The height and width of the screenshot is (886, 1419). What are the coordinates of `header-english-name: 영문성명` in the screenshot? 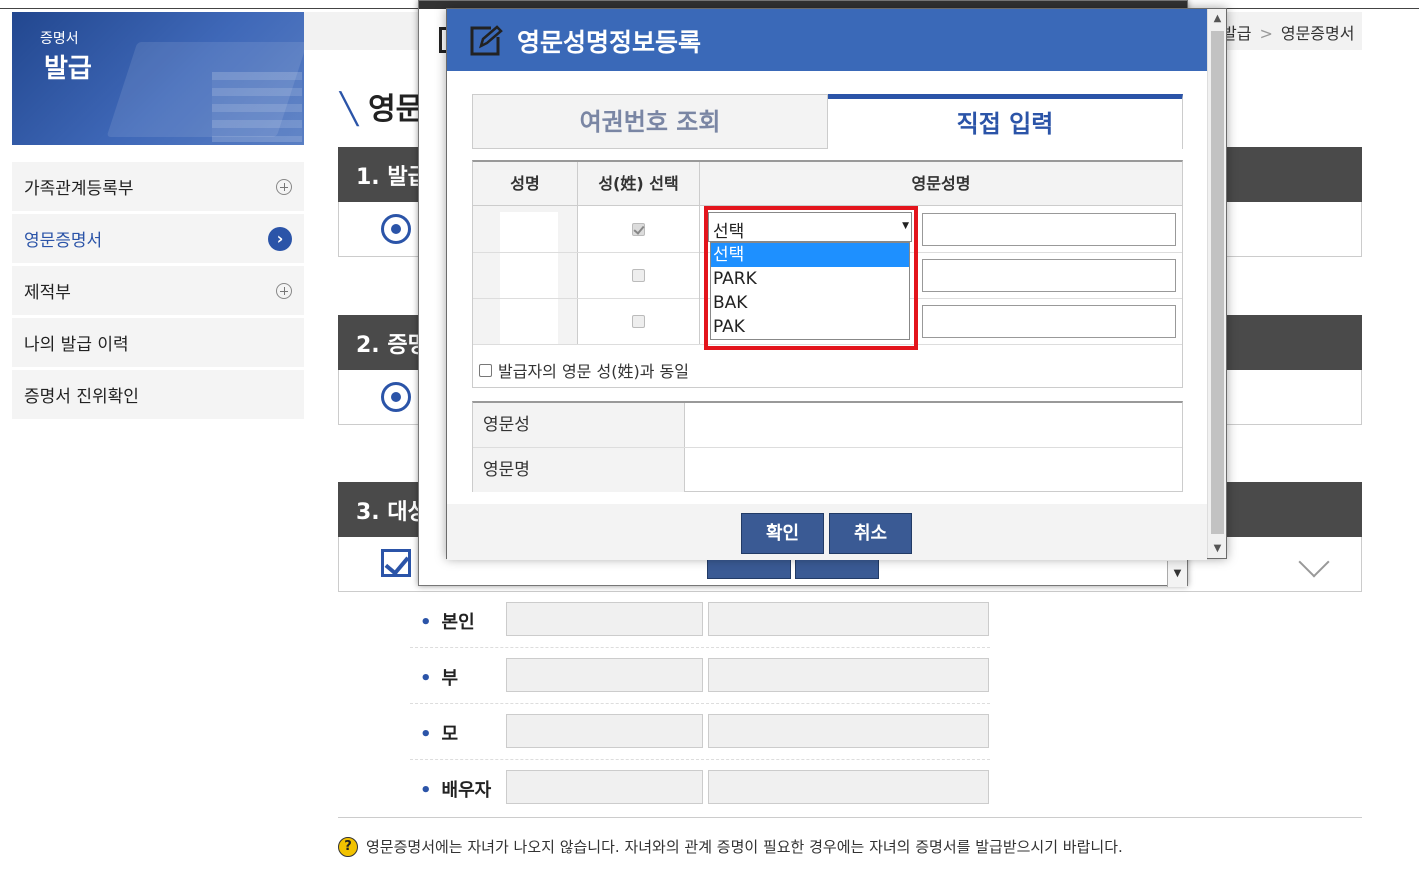 It's located at (941, 184).